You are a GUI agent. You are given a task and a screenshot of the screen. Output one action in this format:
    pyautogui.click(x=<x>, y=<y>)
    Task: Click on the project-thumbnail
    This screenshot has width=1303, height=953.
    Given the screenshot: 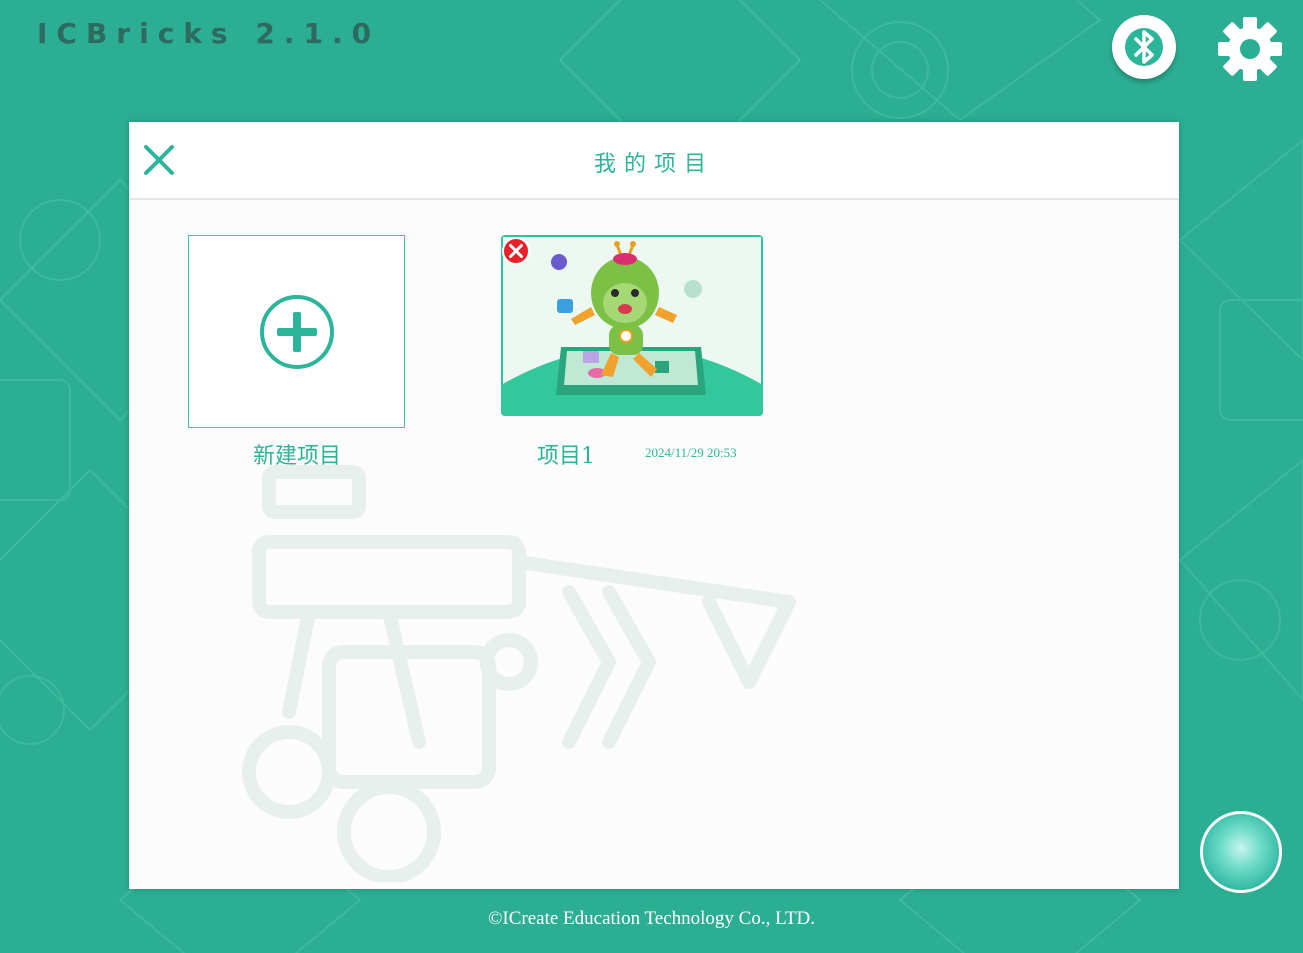 What is the action you would take?
    pyautogui.click(x=632, y=325)
    